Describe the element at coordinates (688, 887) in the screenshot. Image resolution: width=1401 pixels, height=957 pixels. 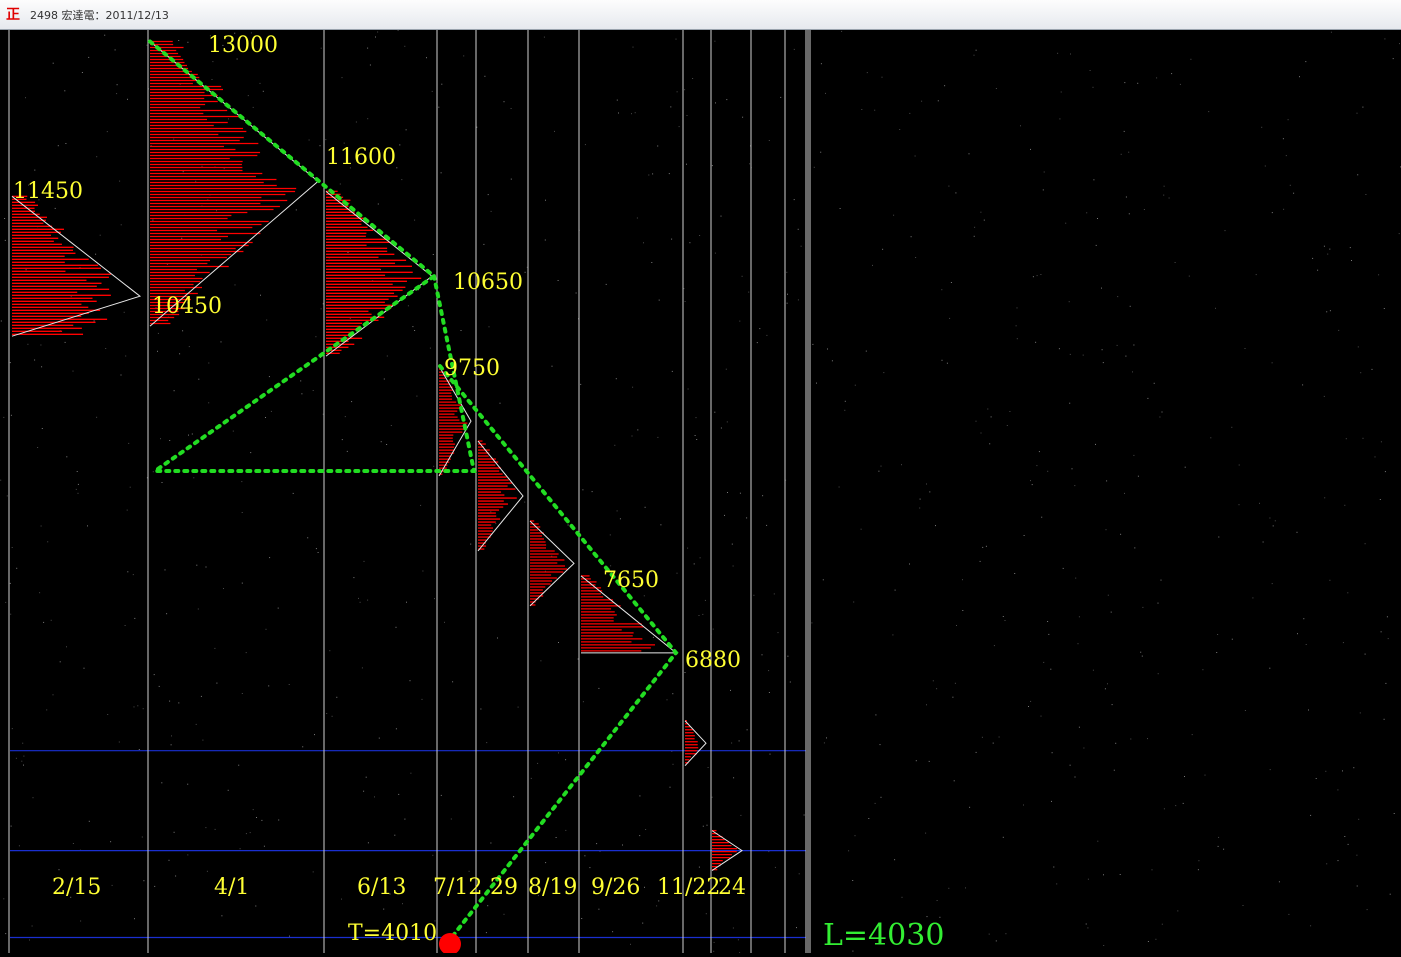
I see `date-label-11-22: 11/22` at that location.